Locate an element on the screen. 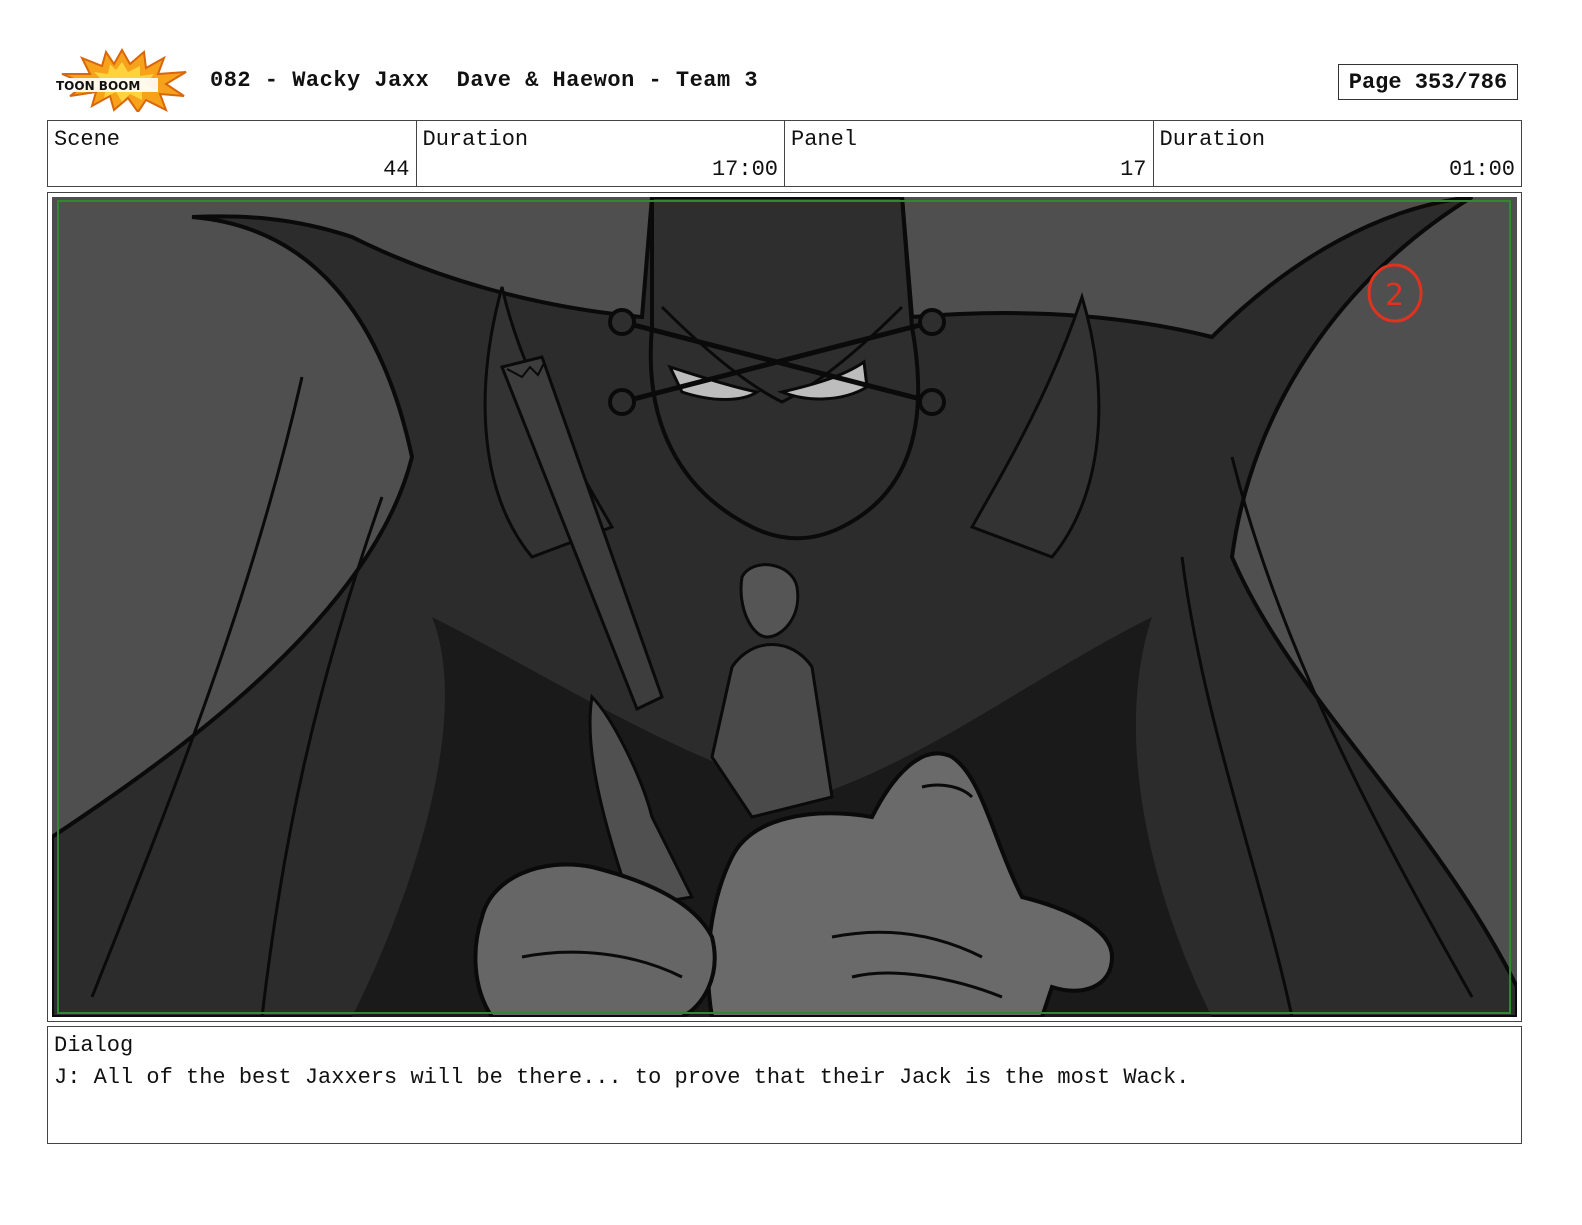  scene-duration-cell: Duration 17:00 is located at coordinates (601, 153).